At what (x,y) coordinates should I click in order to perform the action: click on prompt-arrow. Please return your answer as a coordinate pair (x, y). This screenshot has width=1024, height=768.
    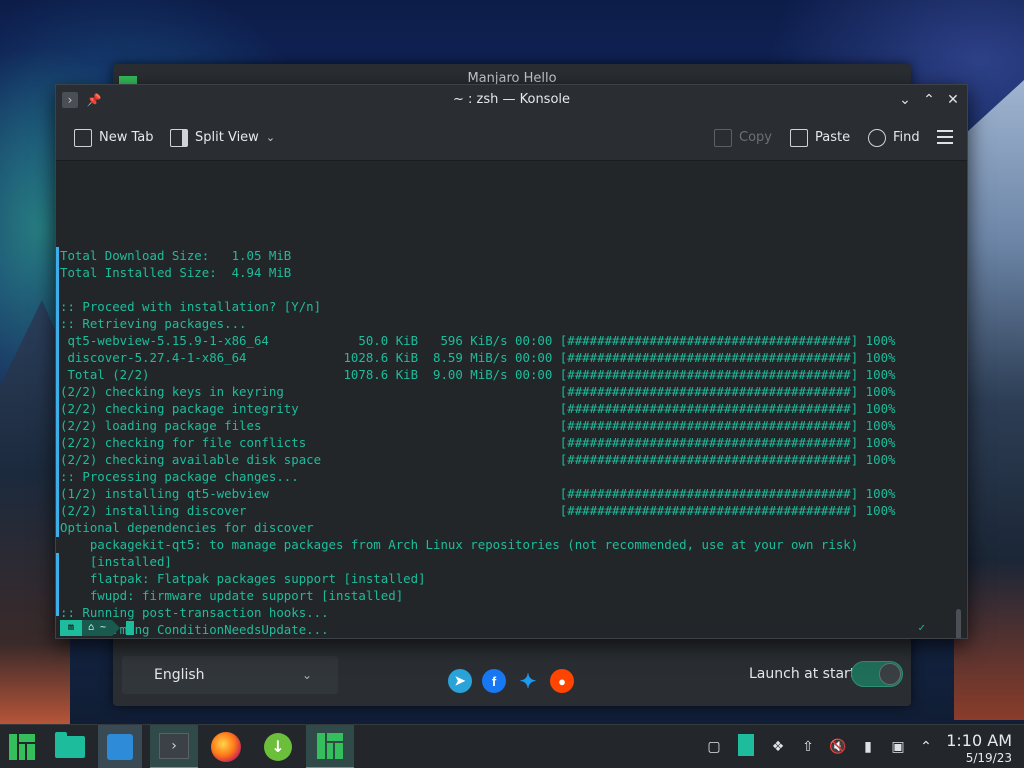
    Looking at the image, I should click on (116, 628).